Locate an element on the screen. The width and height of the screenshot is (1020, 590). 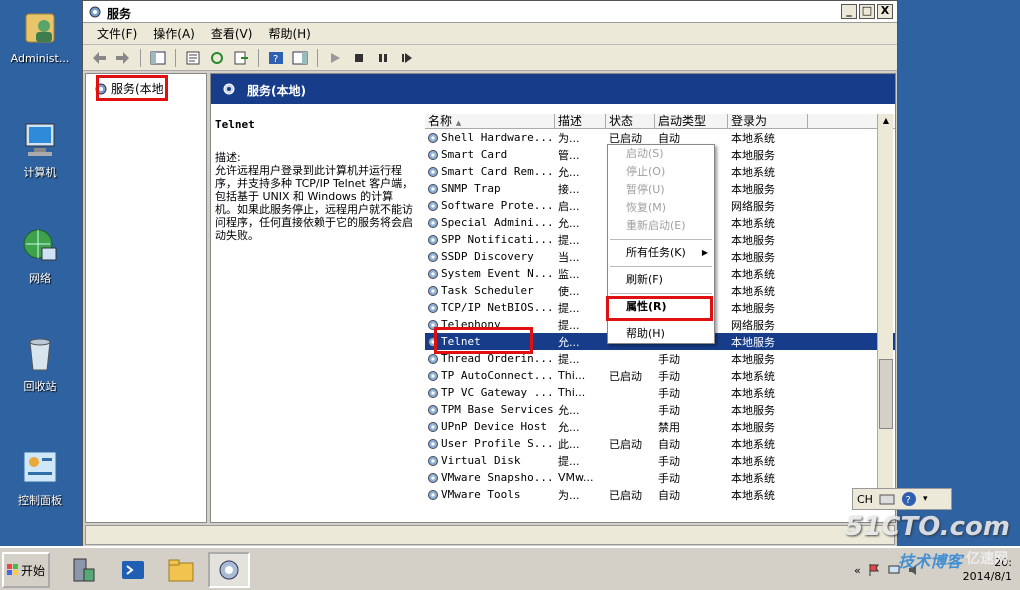
properties-toolbar-button is located at coordinates (193, 58).